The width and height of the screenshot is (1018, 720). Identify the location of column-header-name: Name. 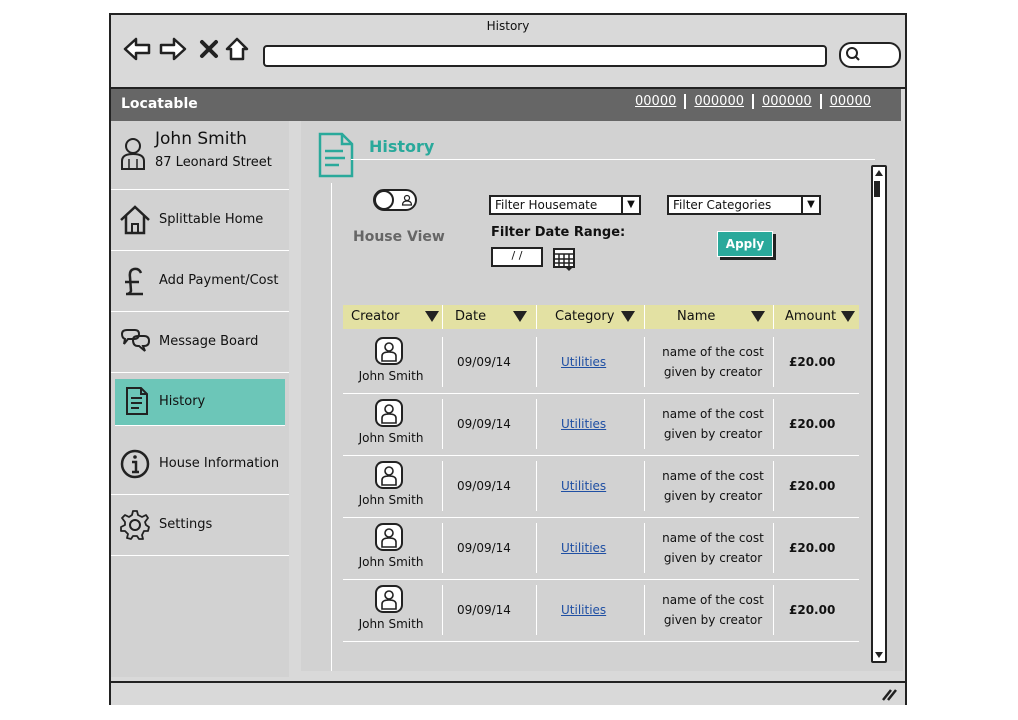
(722, 317).